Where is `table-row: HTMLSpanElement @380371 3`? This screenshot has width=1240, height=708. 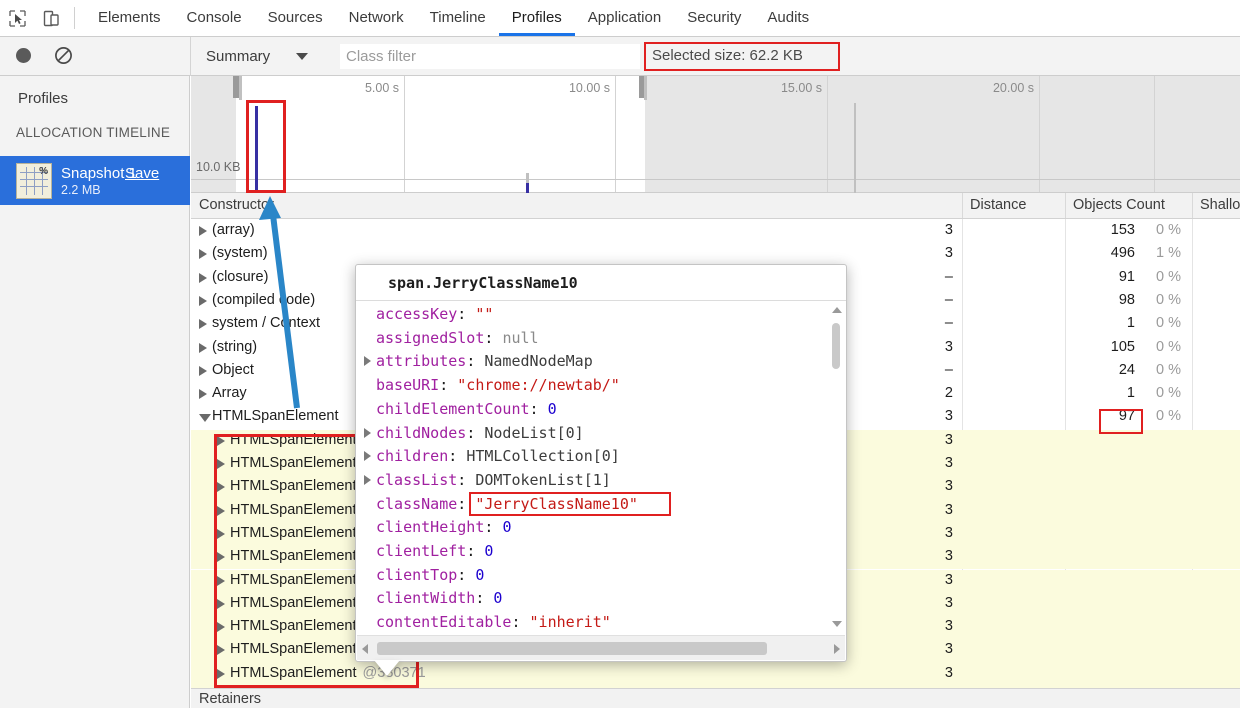
table-row: HTMLSpanElement @380371 3 is located at coordinates (715, 674).